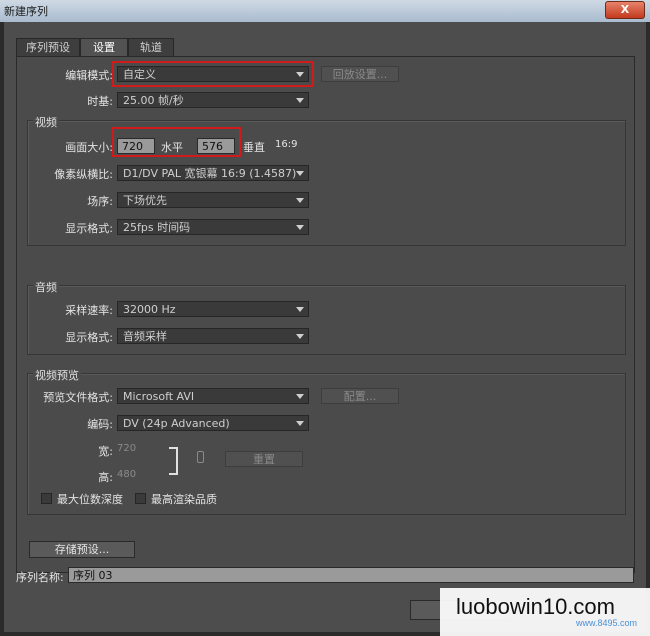 This screenshot has height=636, width=650. I want to click on preview-width-value: 720, so click(127, 448).